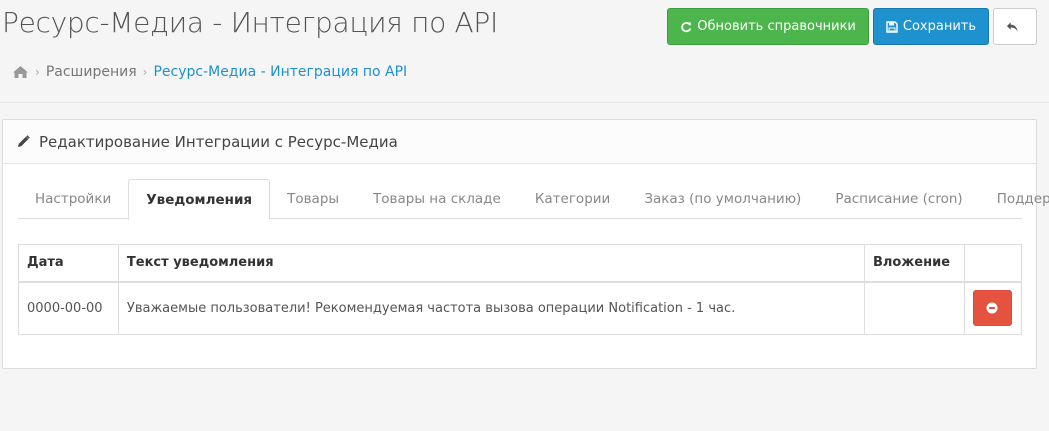 Image resolution: width=1049 pixels, height=431 pixels. I want to click on home-icon, so click(20, 72).